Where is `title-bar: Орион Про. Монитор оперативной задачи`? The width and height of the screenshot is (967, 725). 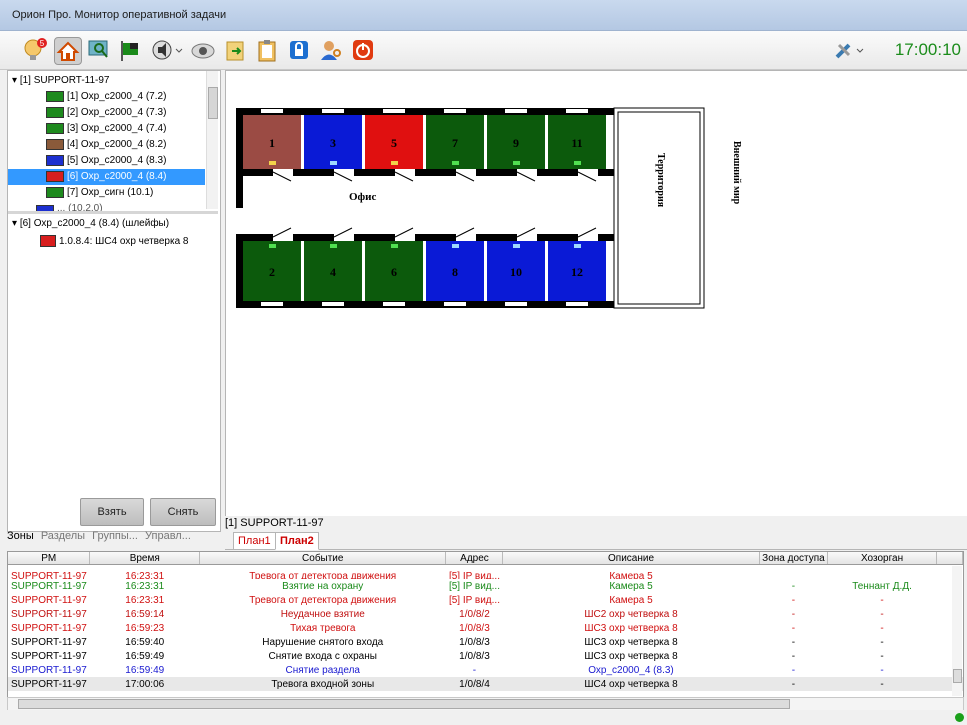 title-bar: Орион Про. Монитор оперативной задачи is located at coordinates (483, 15).